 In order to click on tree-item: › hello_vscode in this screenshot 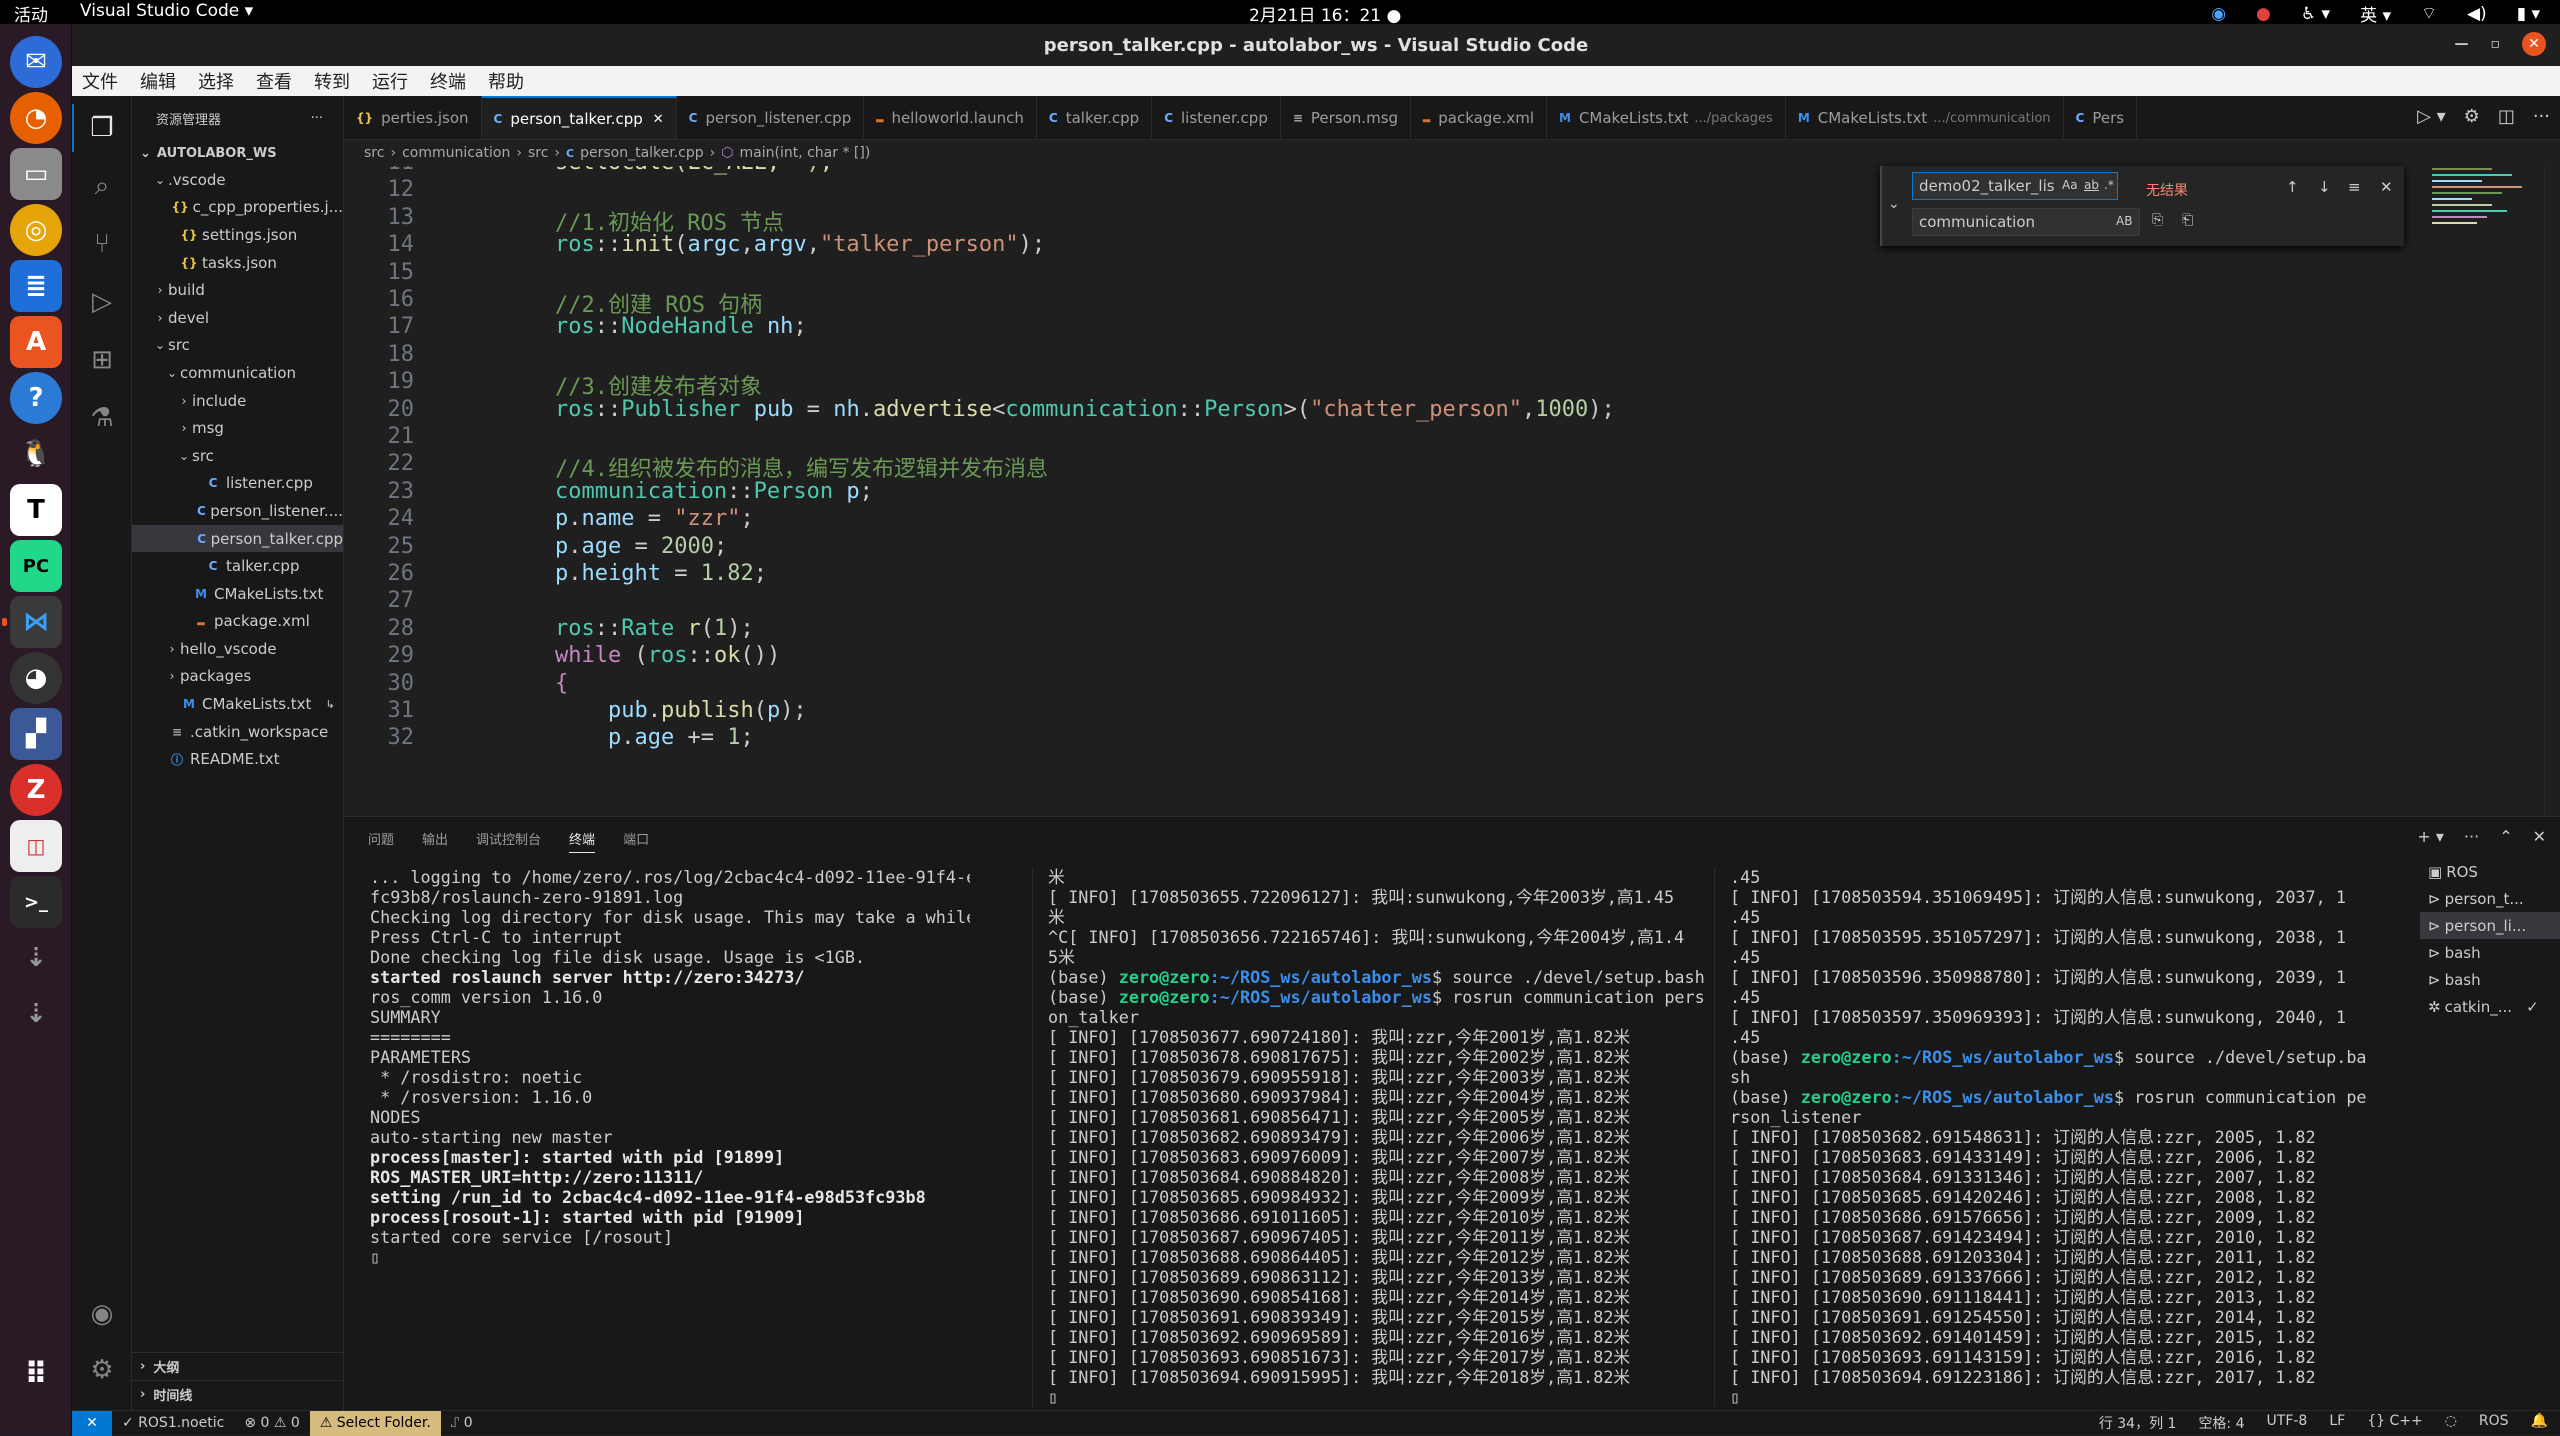, I will do `click(237, 649)`.